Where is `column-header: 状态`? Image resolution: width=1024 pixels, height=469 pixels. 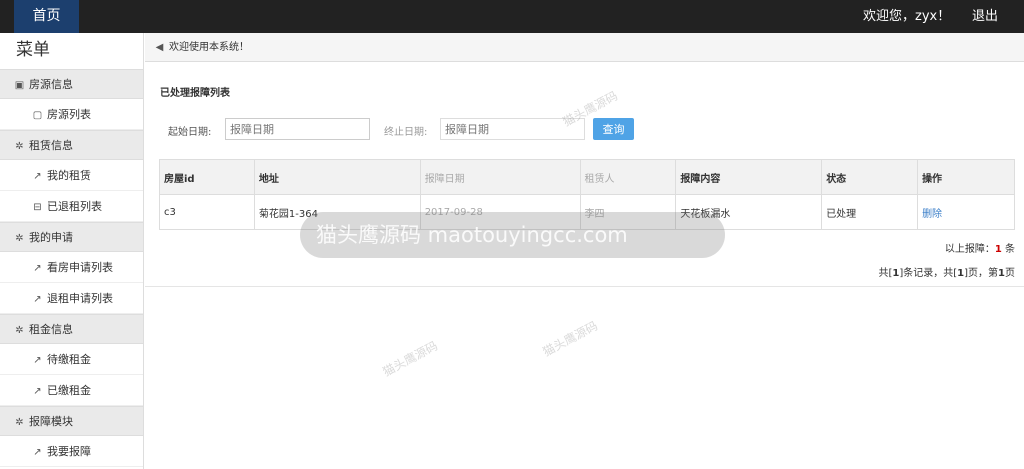
column-header: 状态 is located at coordinates (870, 177).